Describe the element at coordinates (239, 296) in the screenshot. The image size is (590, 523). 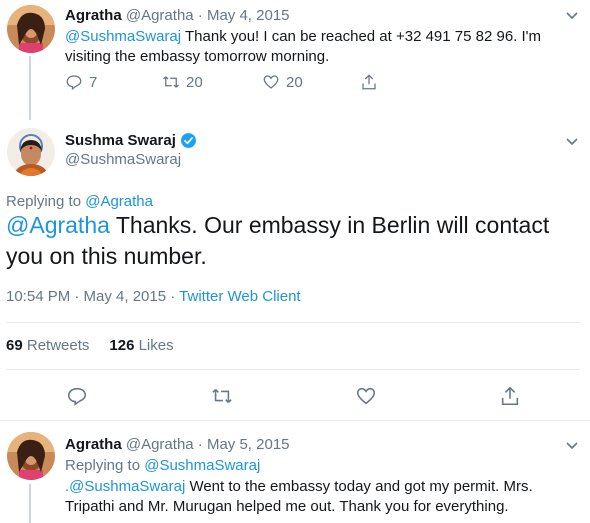
I see `client-link: Twitter Web Client` at that location.